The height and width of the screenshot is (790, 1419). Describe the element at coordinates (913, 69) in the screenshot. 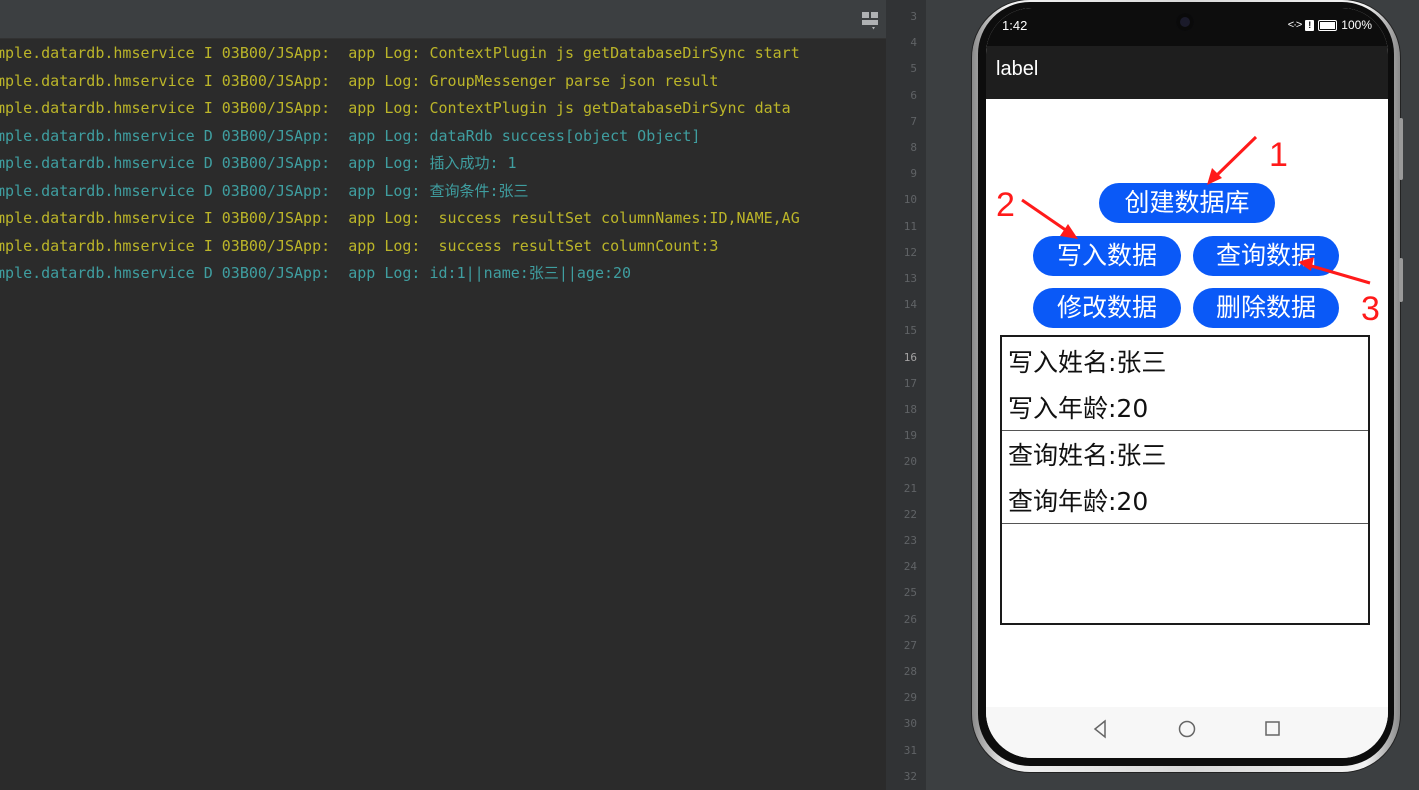

I see `line-number: 5` at that location.